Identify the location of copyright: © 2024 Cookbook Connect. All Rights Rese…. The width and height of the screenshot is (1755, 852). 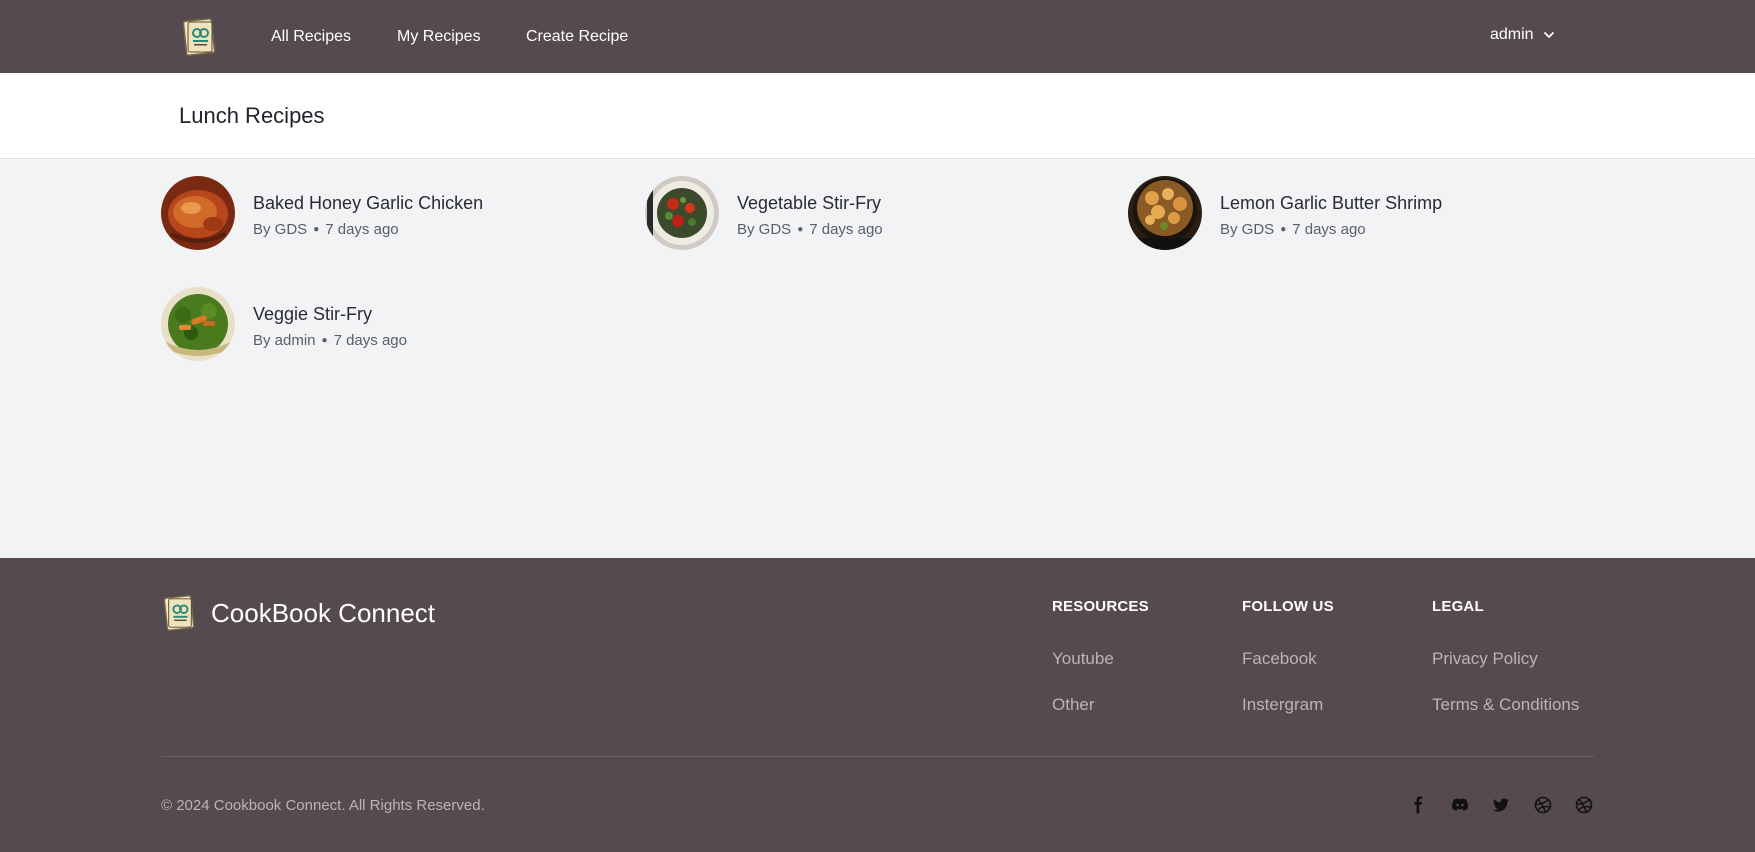
(323, 805).